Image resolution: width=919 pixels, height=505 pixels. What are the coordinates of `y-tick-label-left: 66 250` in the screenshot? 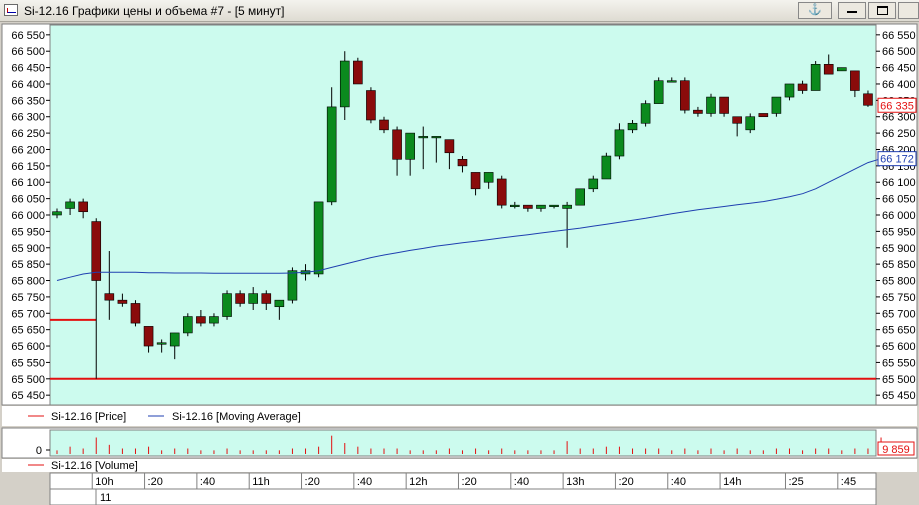 It's located at (28, 134).